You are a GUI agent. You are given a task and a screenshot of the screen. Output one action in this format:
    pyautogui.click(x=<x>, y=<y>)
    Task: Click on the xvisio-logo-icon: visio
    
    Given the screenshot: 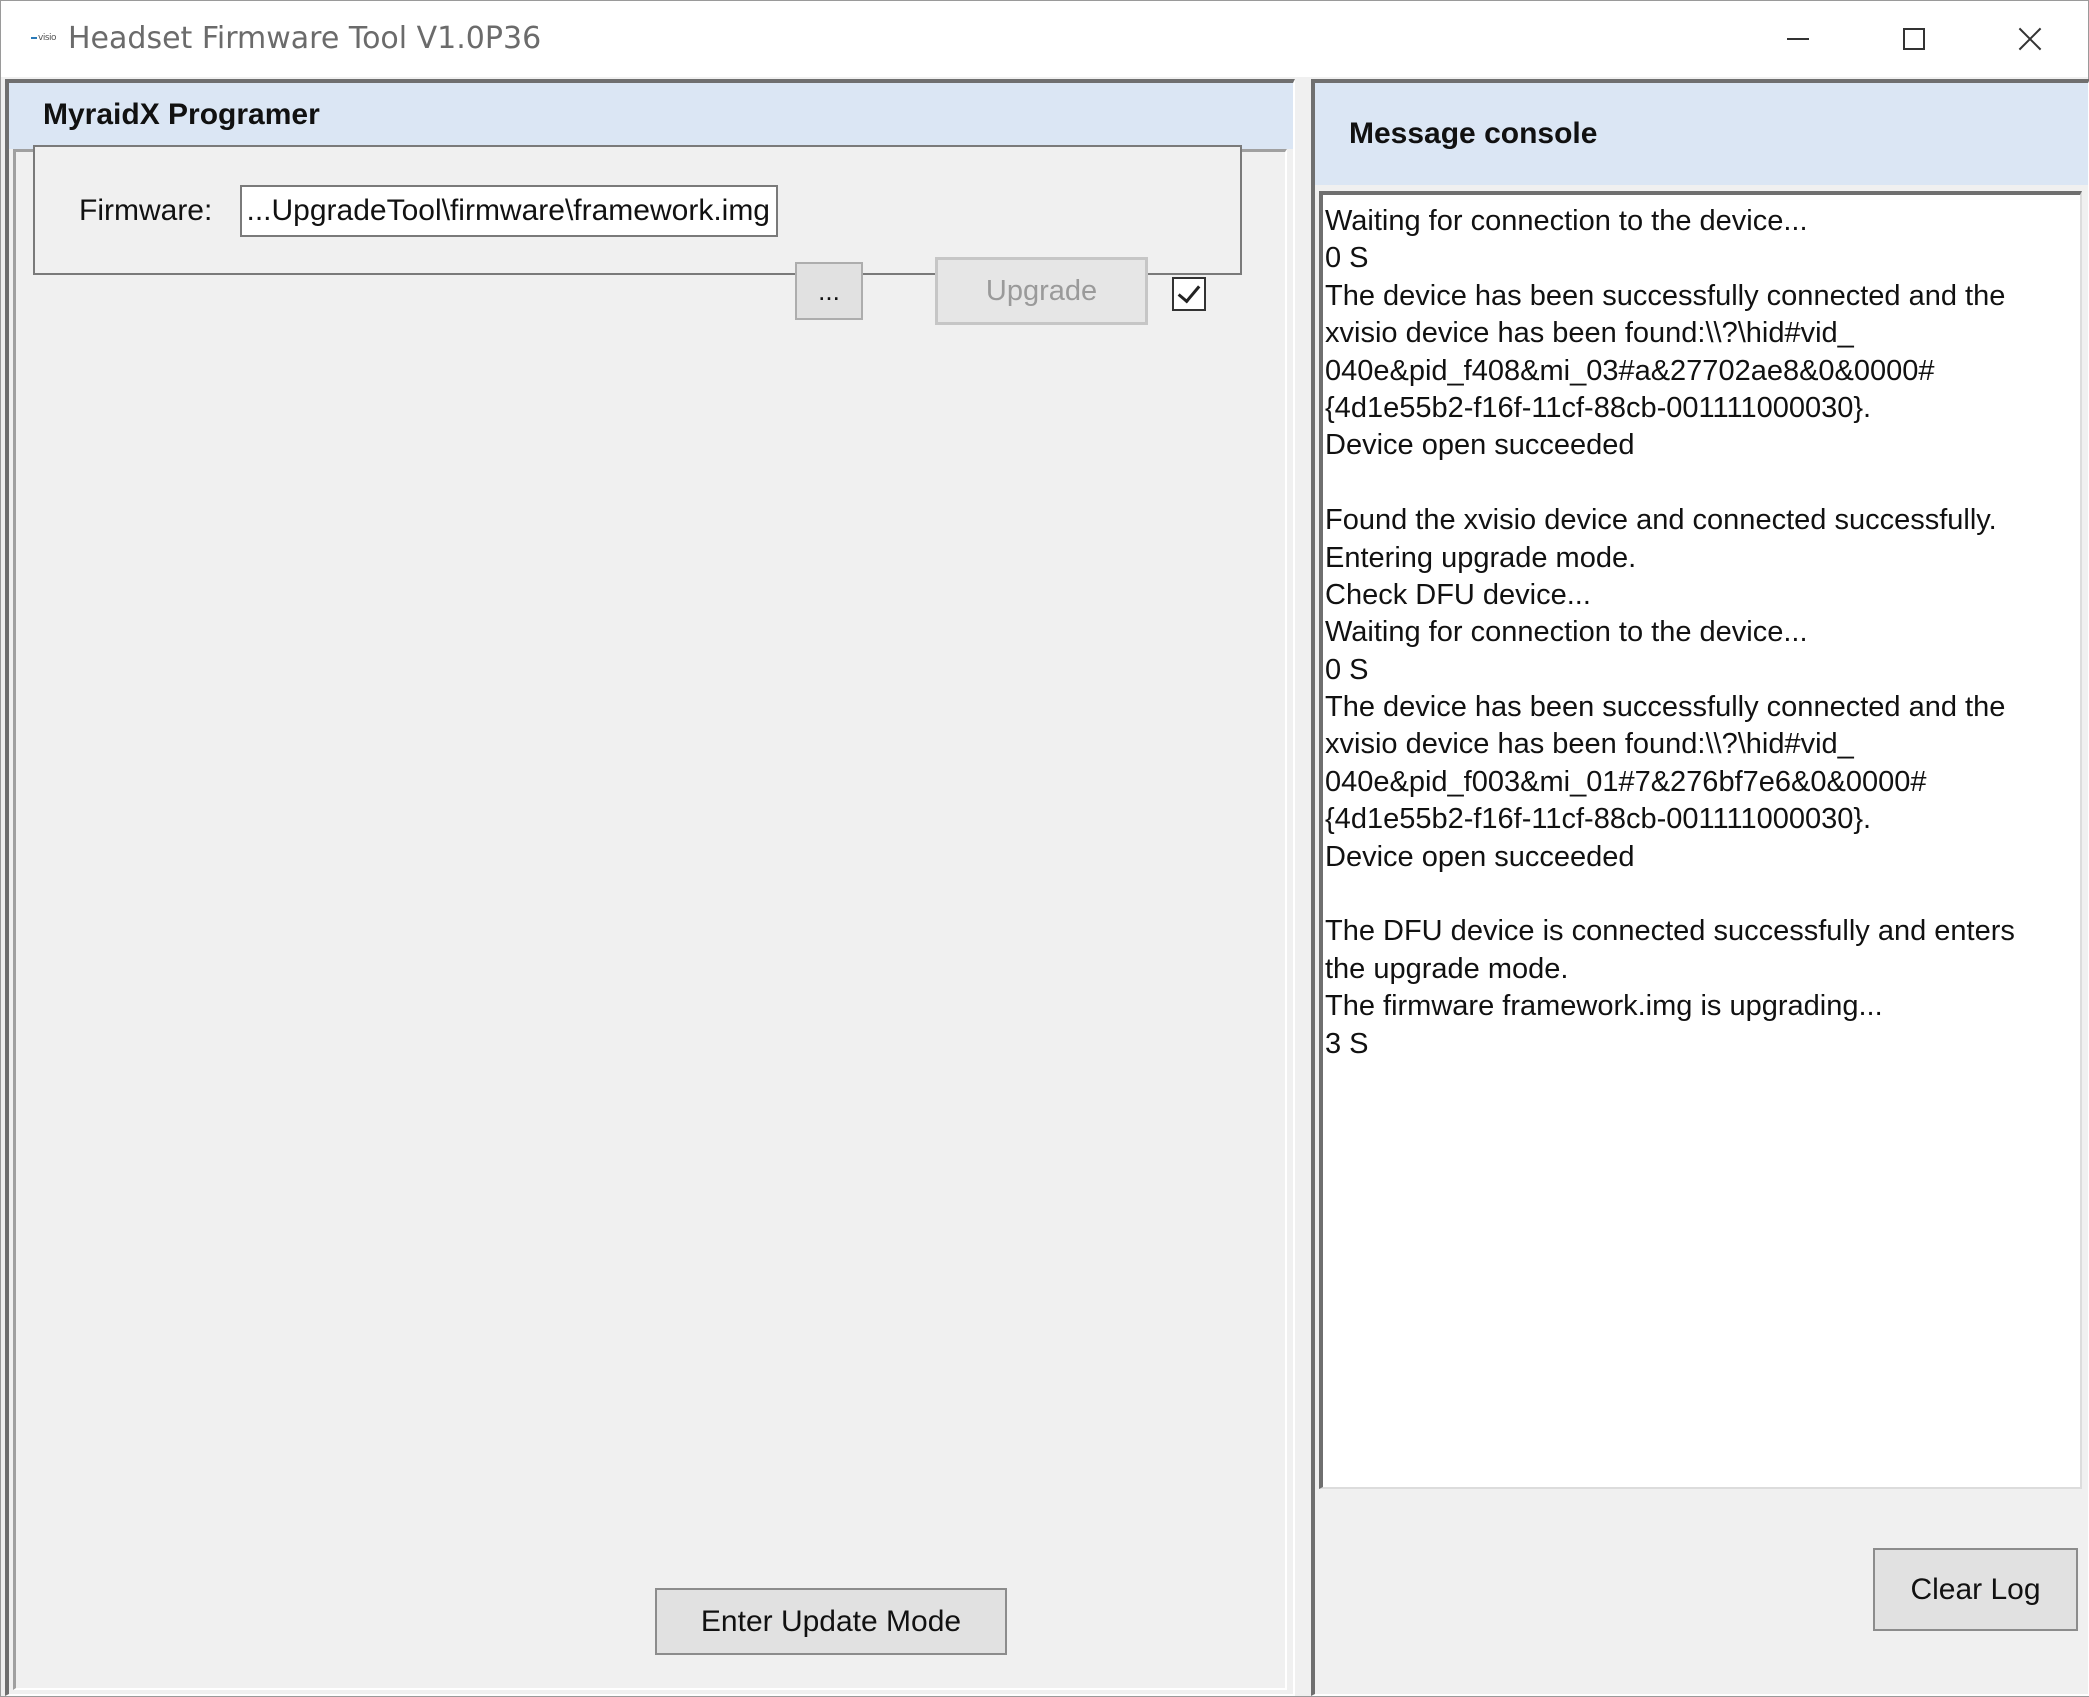 What is the action you would take?
    pyautogui.click(x=45, y=38)
    